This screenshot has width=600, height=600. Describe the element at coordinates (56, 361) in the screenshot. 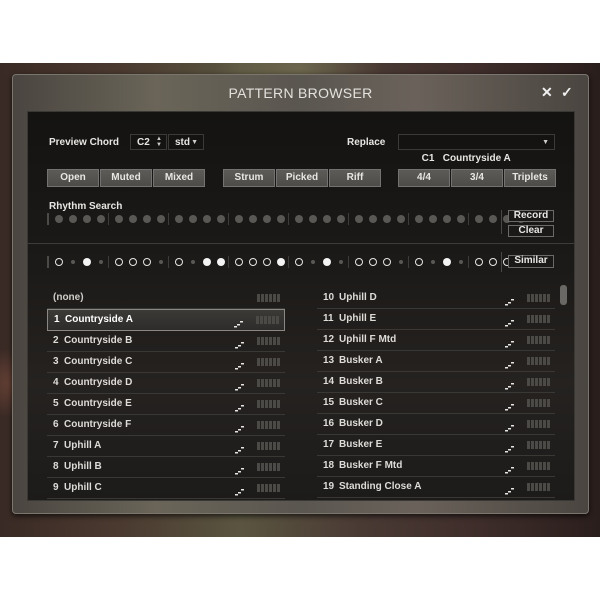

I see `list-item-number: 3` at that location.